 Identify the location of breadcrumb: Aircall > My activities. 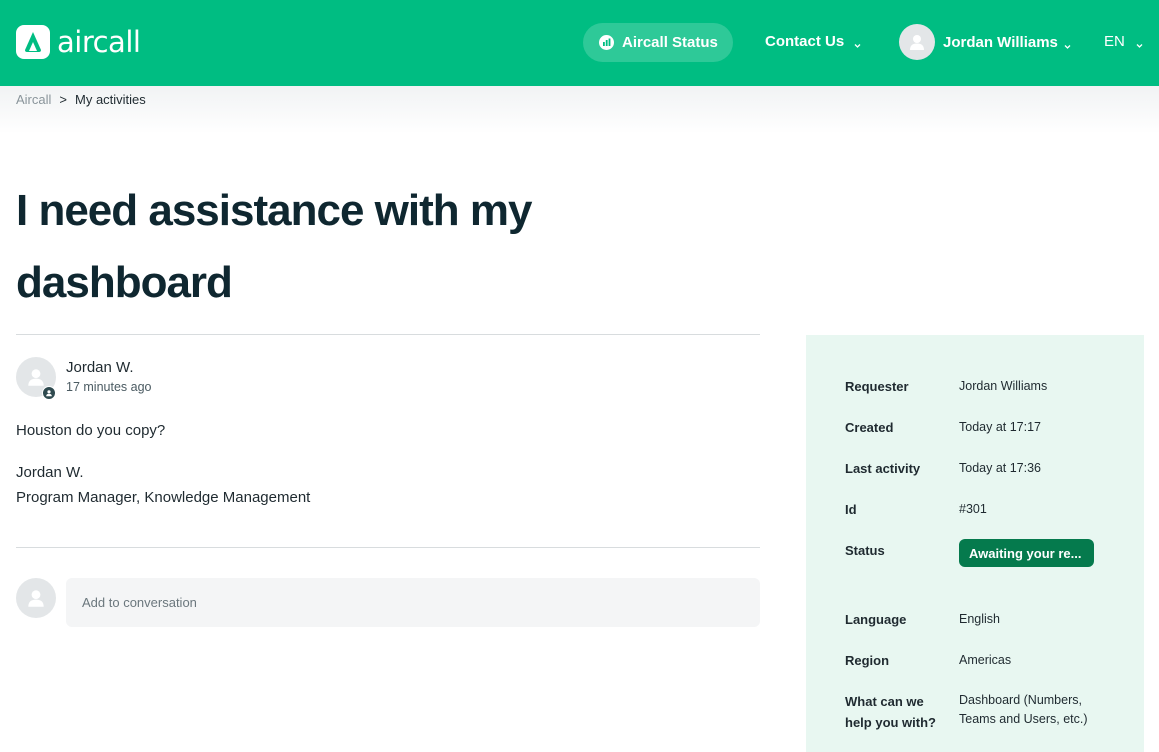
(81, 99).